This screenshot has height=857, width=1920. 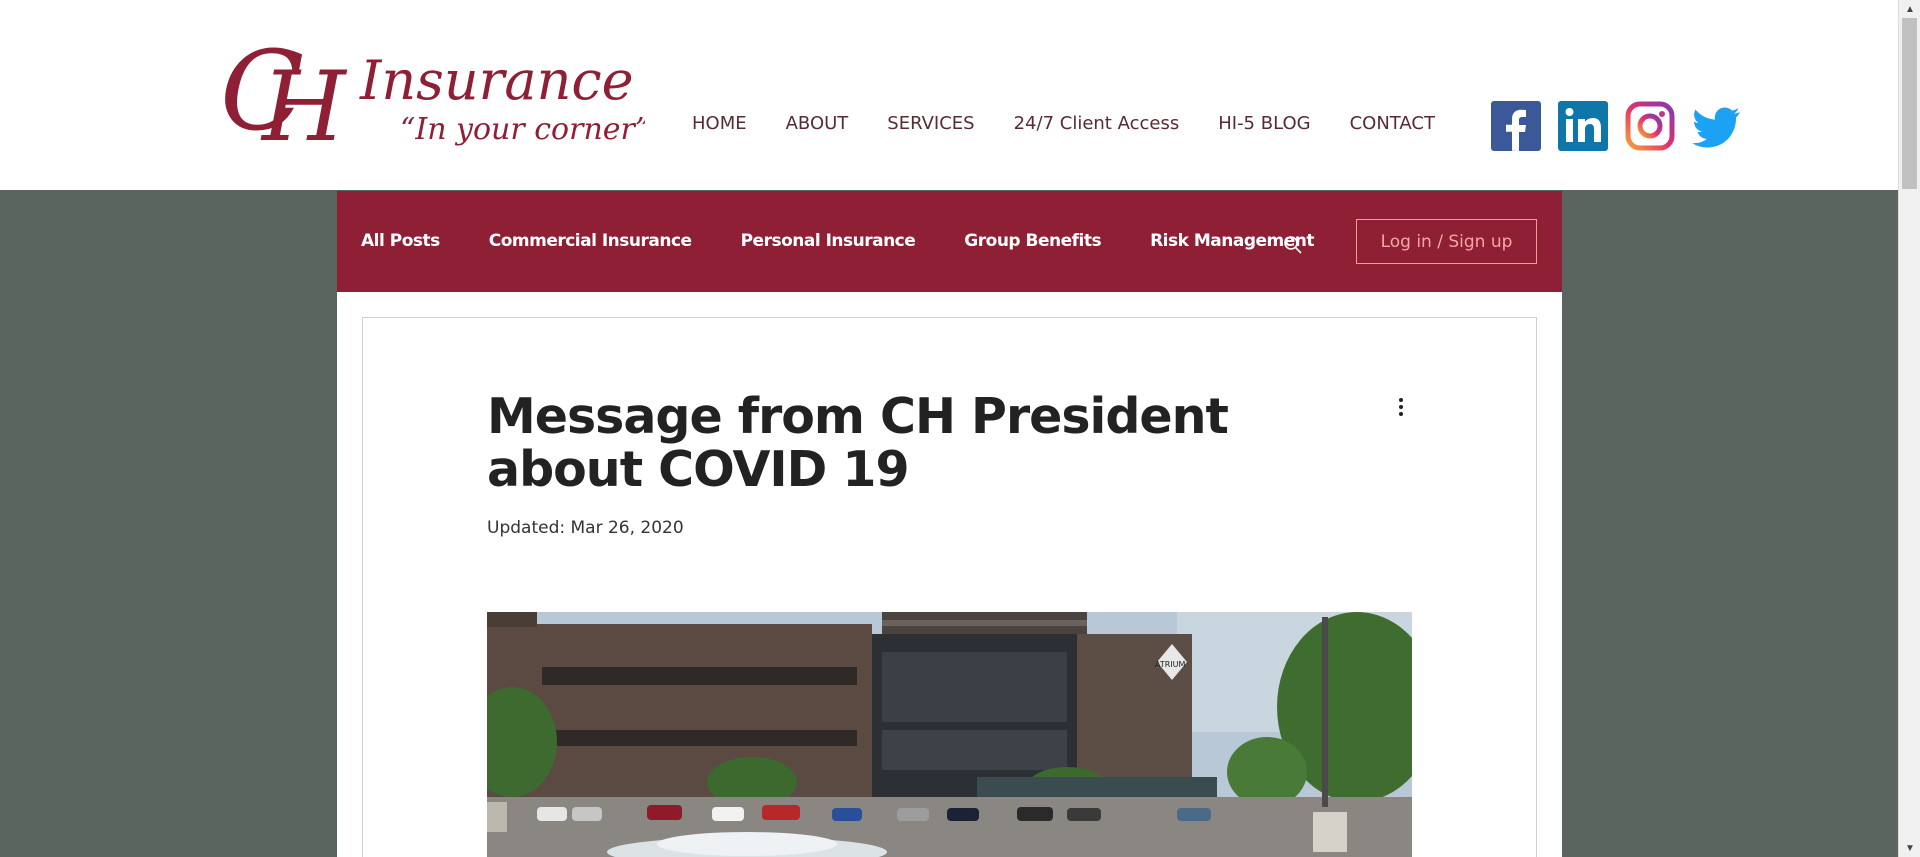 I want to click on nav-home: HOME, so click(x=719, y=123).